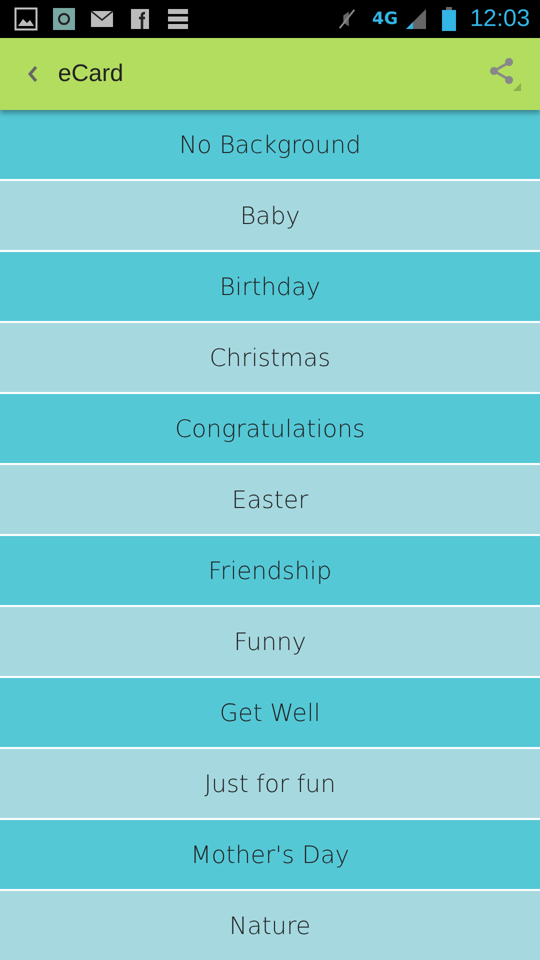  What do you see at coordinates (140, 19) in the screenshot?
I see `facebook-icon` at bounding box center [140, 19].